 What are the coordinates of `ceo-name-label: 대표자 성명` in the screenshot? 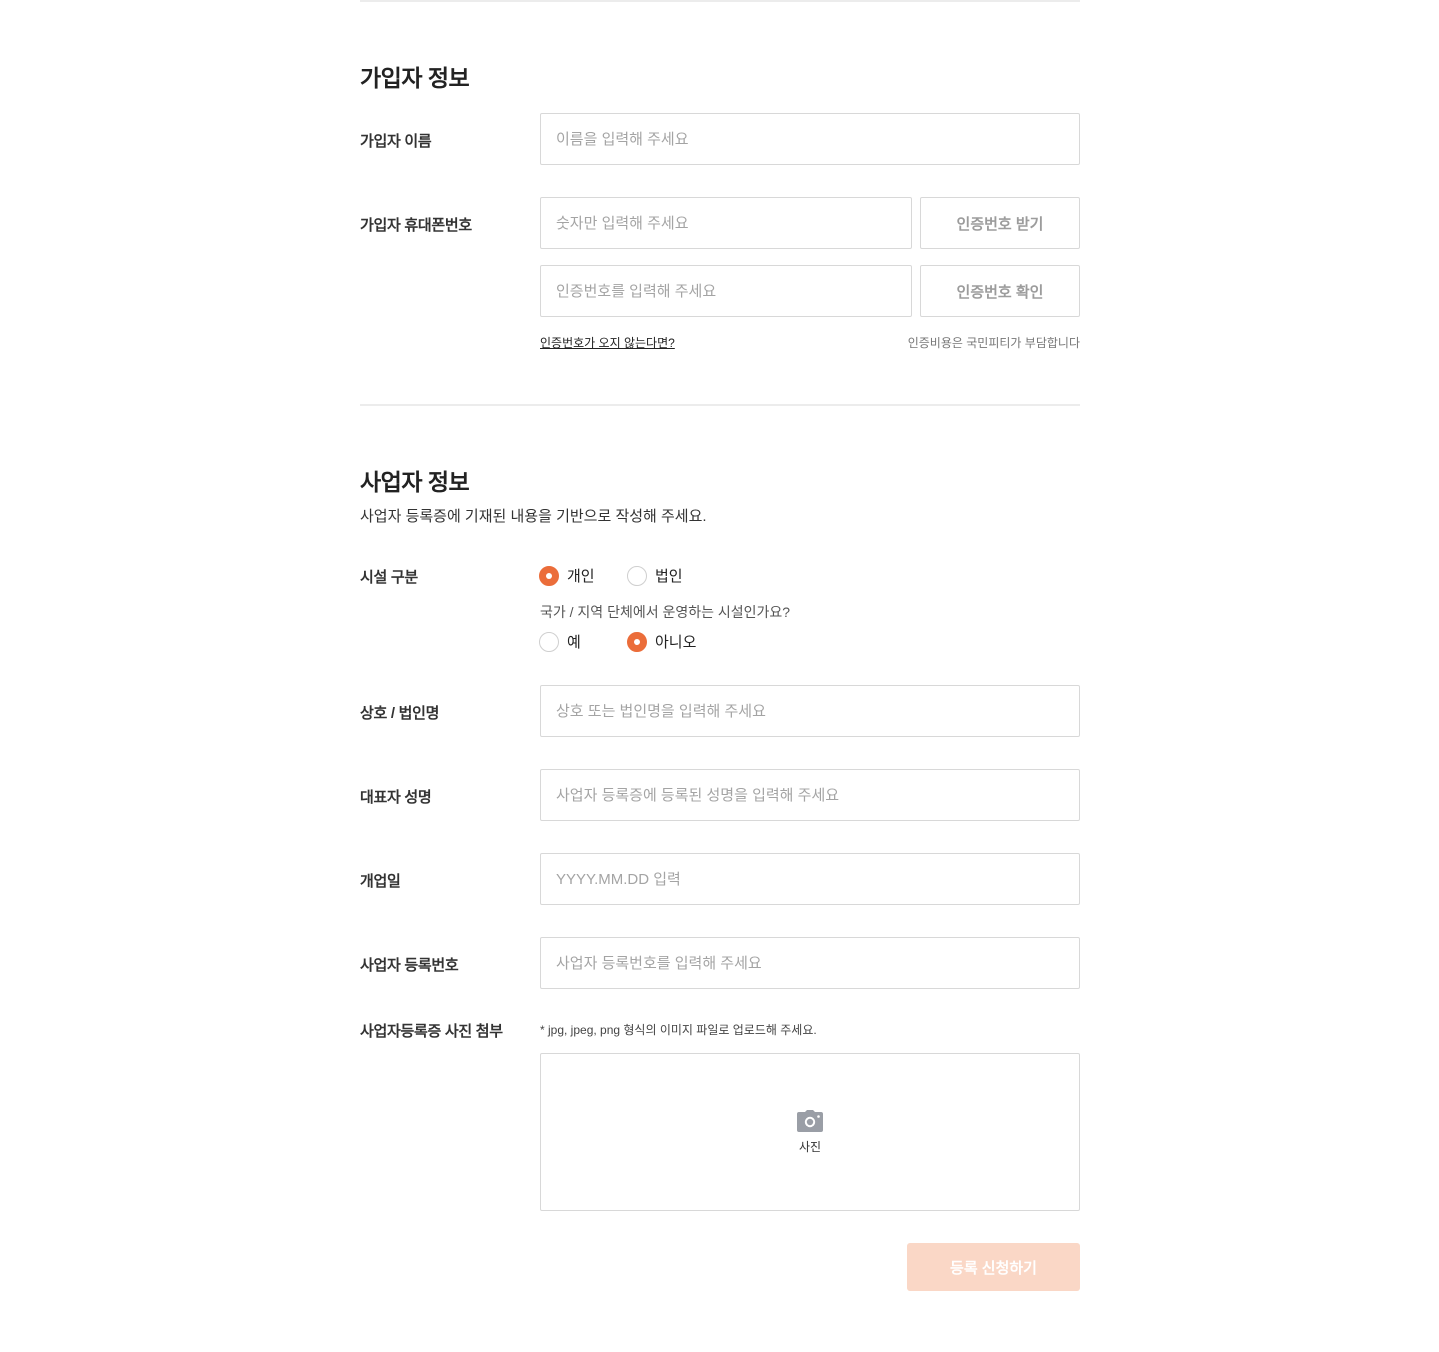 It's located at (396, 797).